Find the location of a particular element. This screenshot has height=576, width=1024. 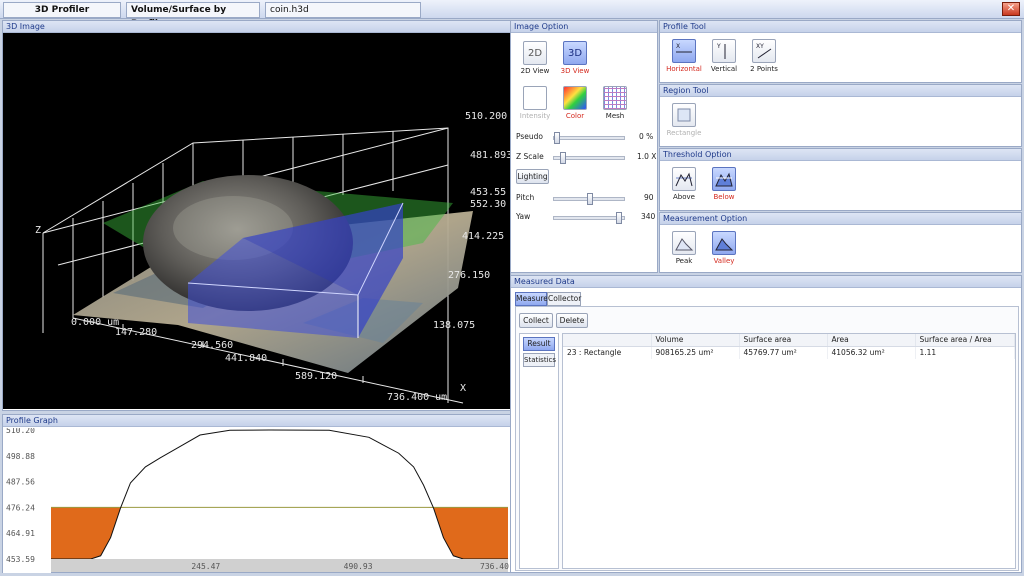

pitch-slider is located at coordinates (589, 199).